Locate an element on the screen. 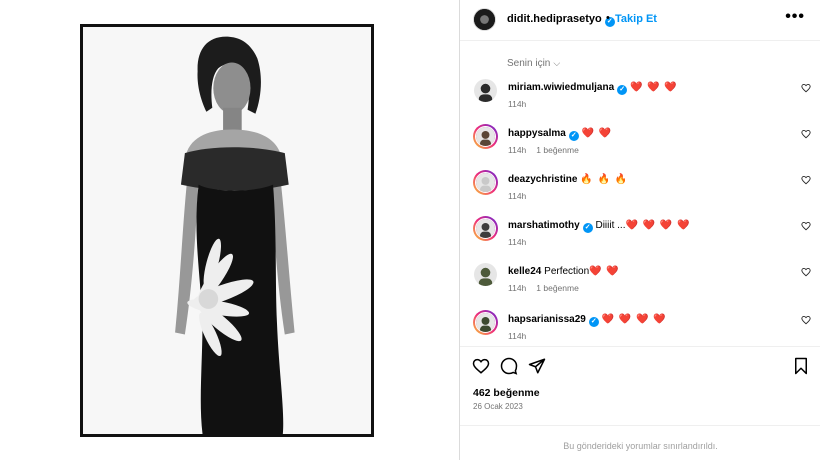 The height and width of the screenshot is (460, 820). comment-emojis: ❤️ ❤️ ❤️ is located at coordinates (653, 87).